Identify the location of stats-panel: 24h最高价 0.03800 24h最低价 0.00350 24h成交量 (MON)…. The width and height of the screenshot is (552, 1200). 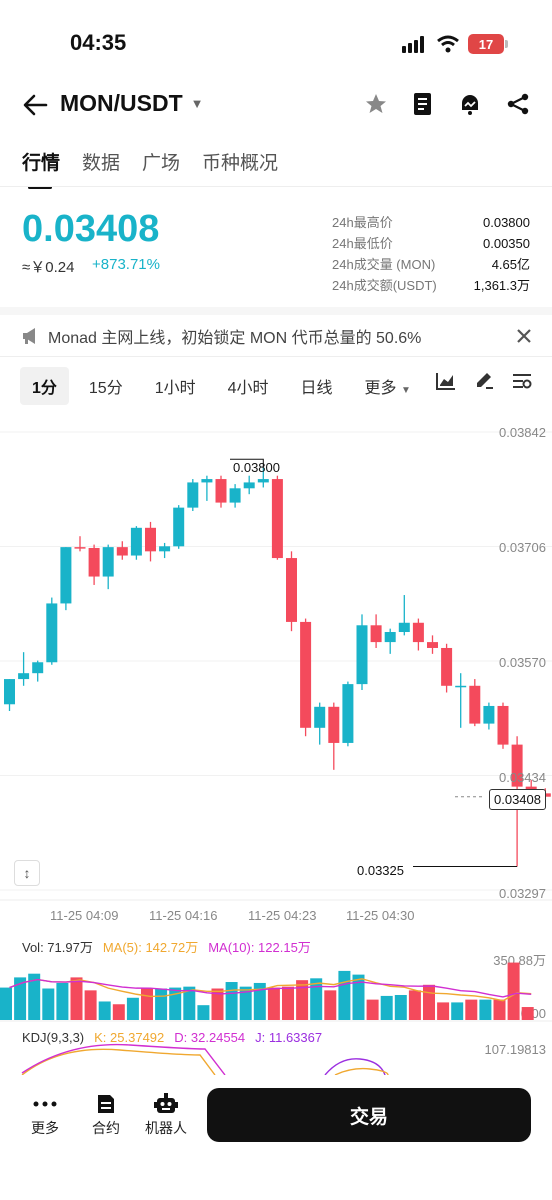
(431, 254).